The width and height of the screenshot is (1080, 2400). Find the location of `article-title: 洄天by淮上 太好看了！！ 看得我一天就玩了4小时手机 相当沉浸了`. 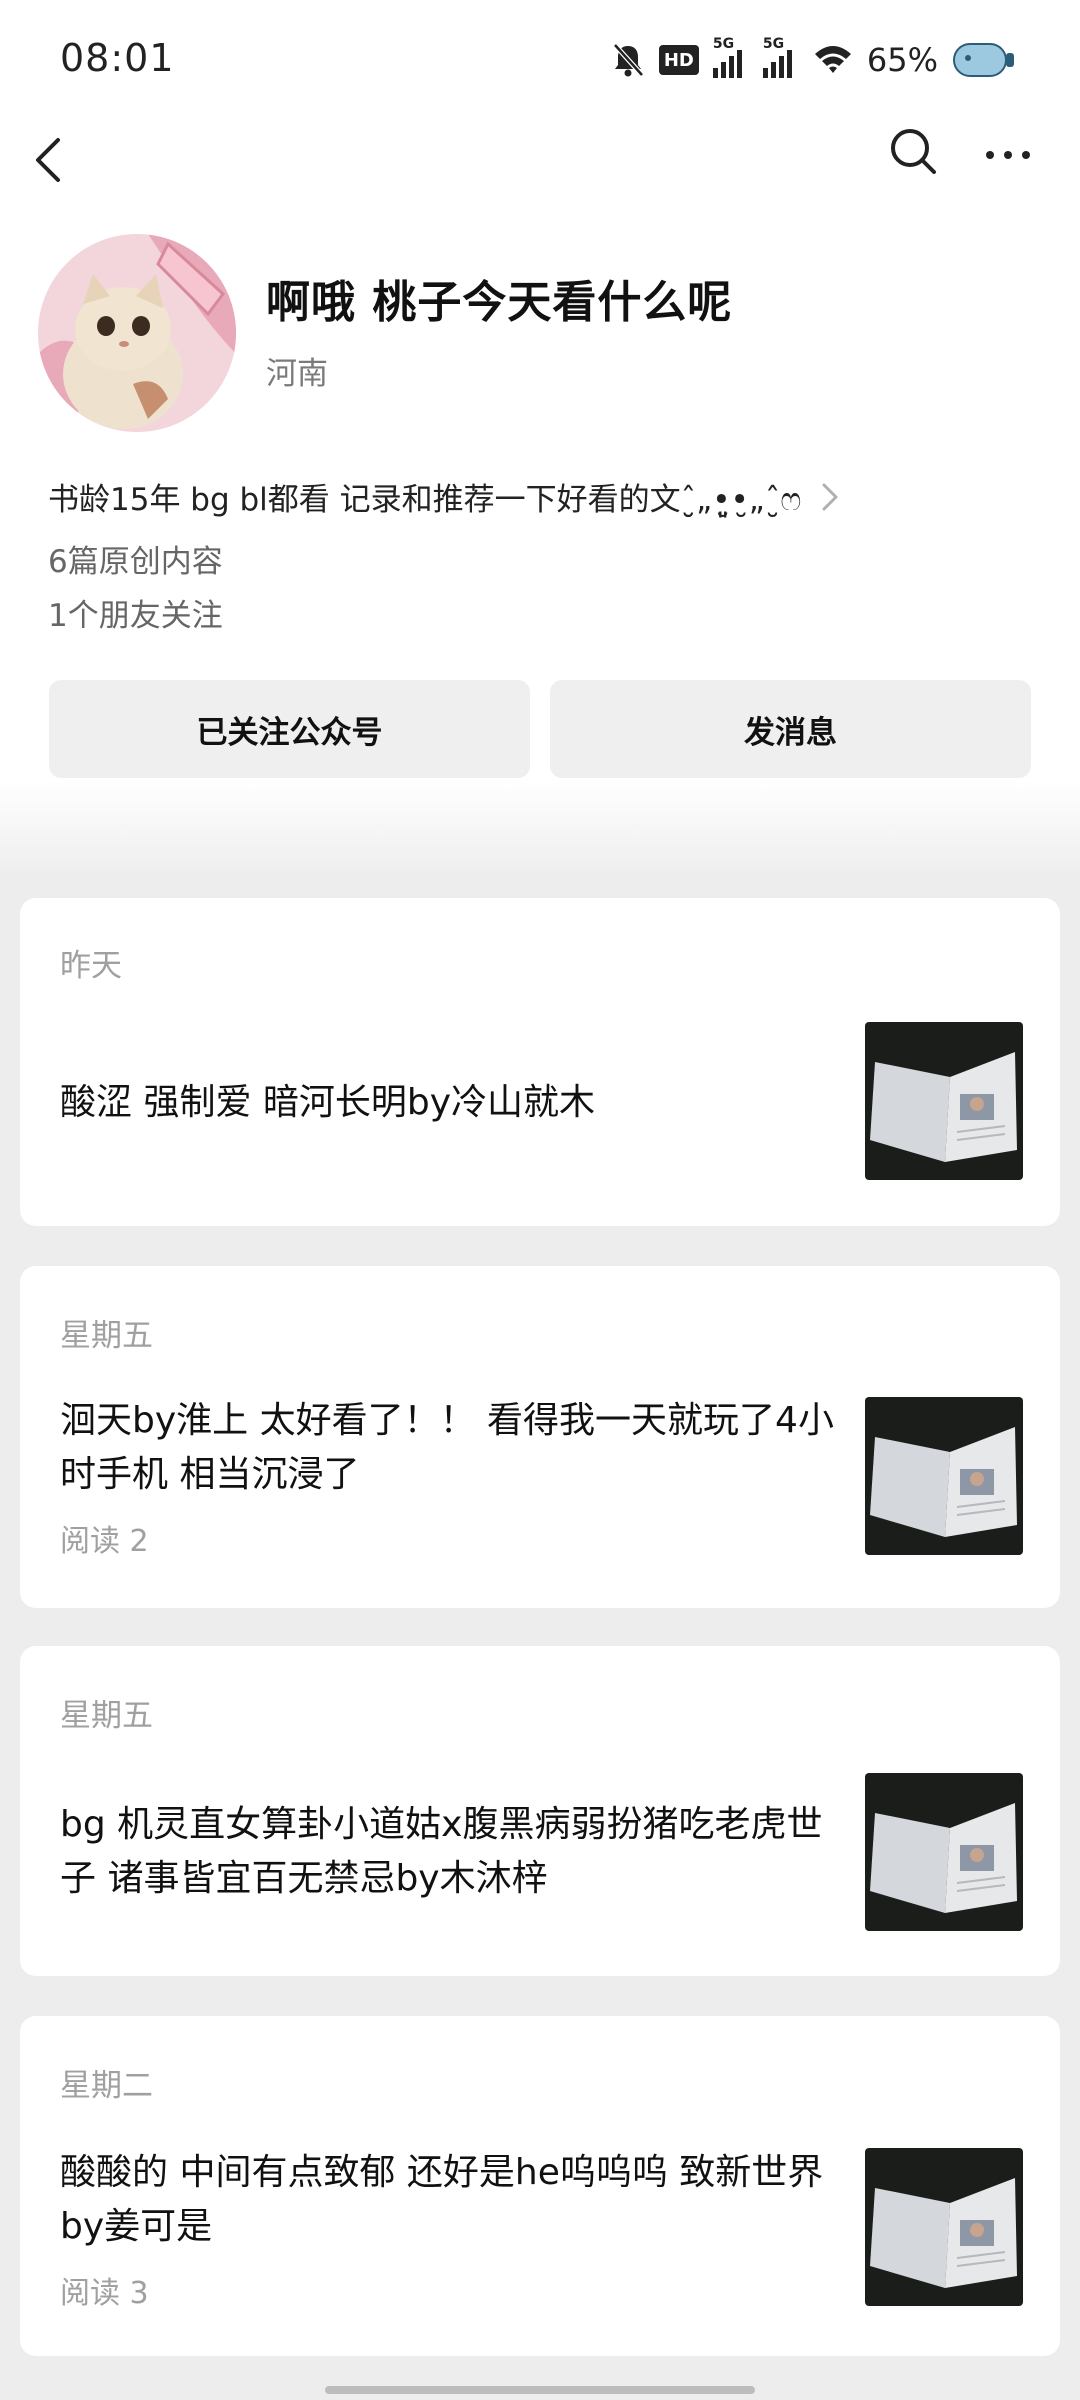

article-title: 洄天by淮上 太好看了！！ 看得我一天就玩了4小时手机 相当沉浸了 is located at coordinates (447, 1447).